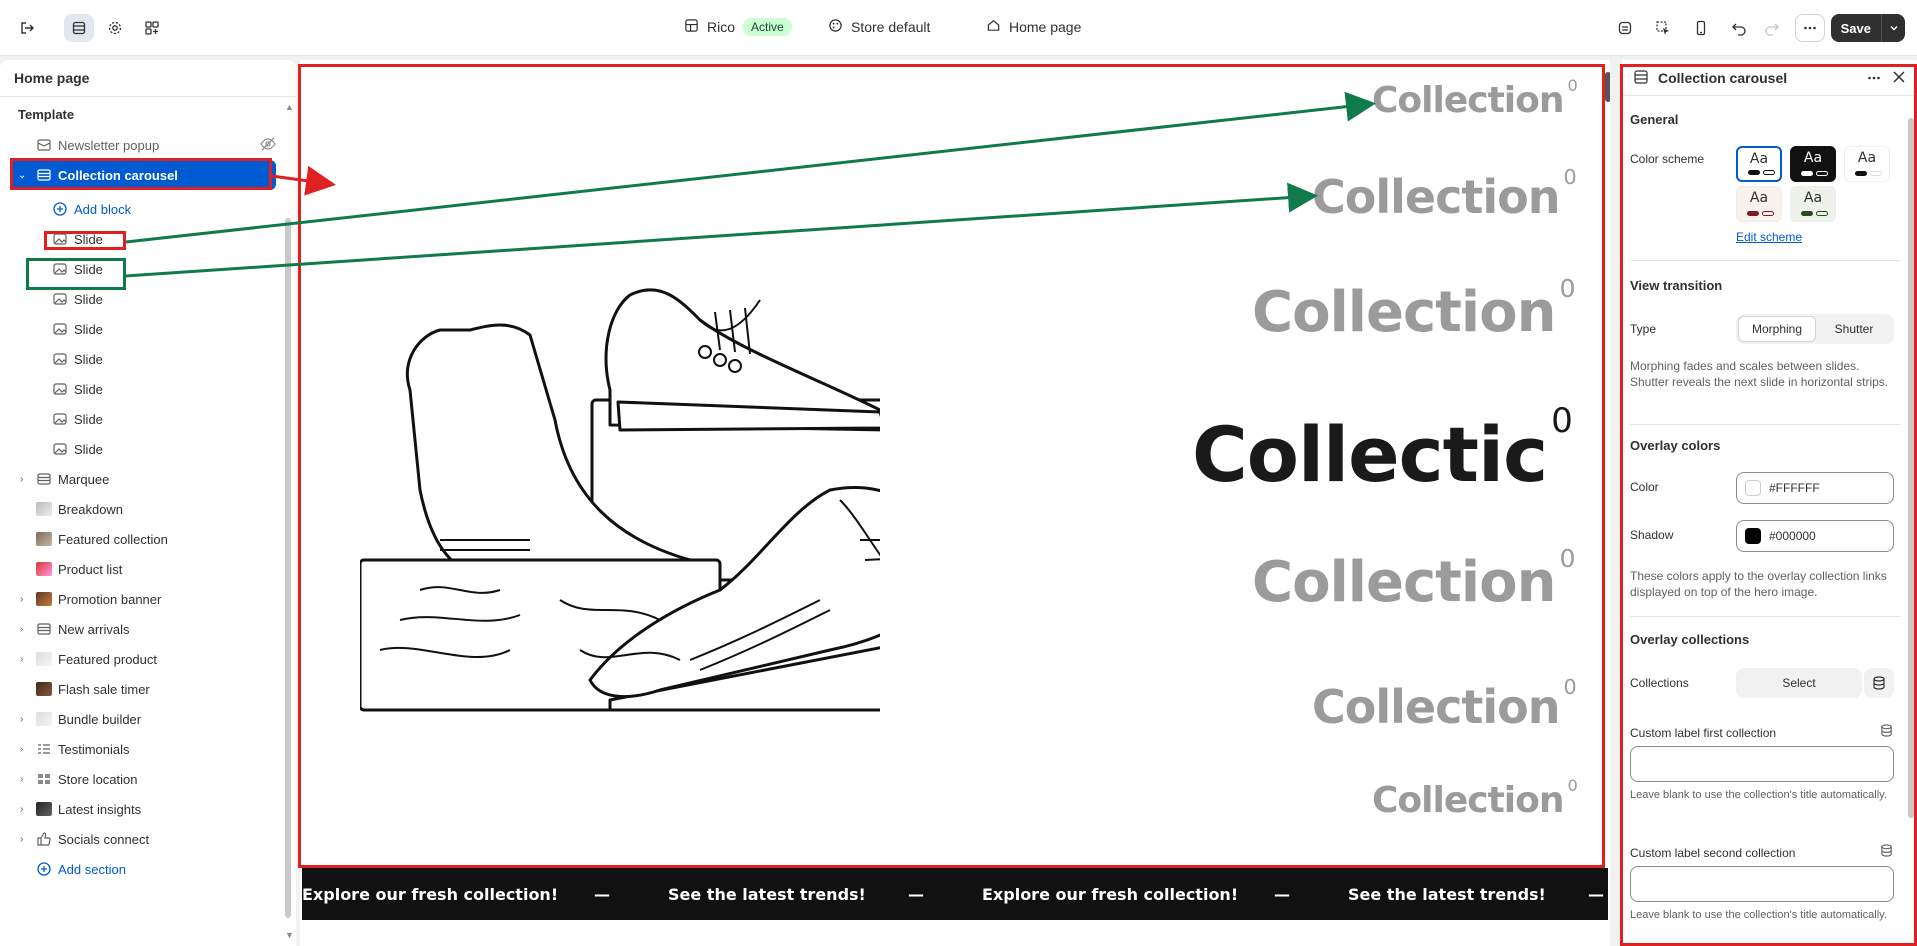 The width and height of the screenshot is (1917, 946). What do you see at coordinates (738, 27) in the screenshot?
I see `store-selector: Rico Active` at bounding box center [738, 27].